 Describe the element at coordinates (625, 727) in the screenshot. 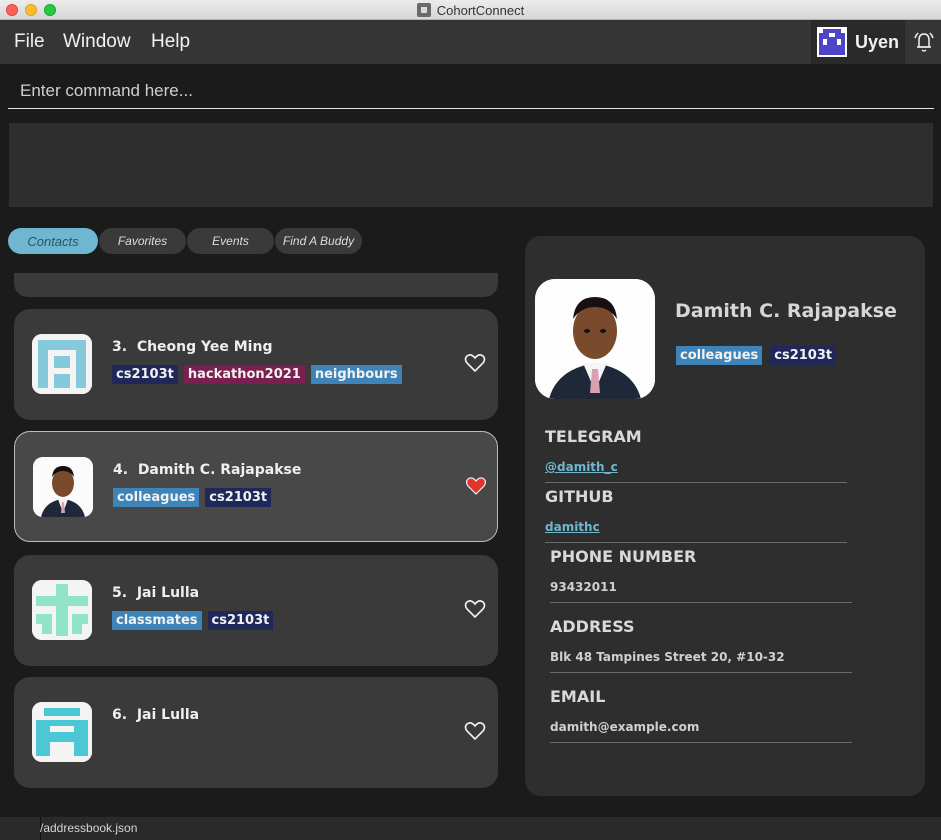

I see `email-value: damith@example.com` at that location.